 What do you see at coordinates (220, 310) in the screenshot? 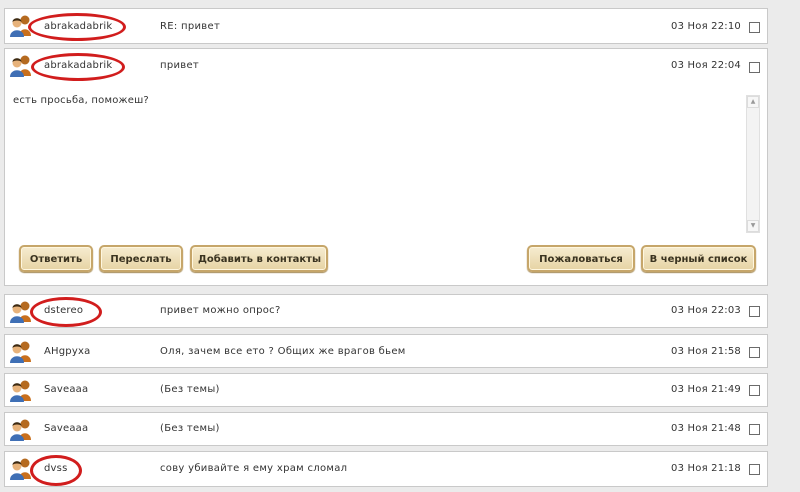
I see `message-subject: привет можно опрос?` at bounding box center [220, 310].